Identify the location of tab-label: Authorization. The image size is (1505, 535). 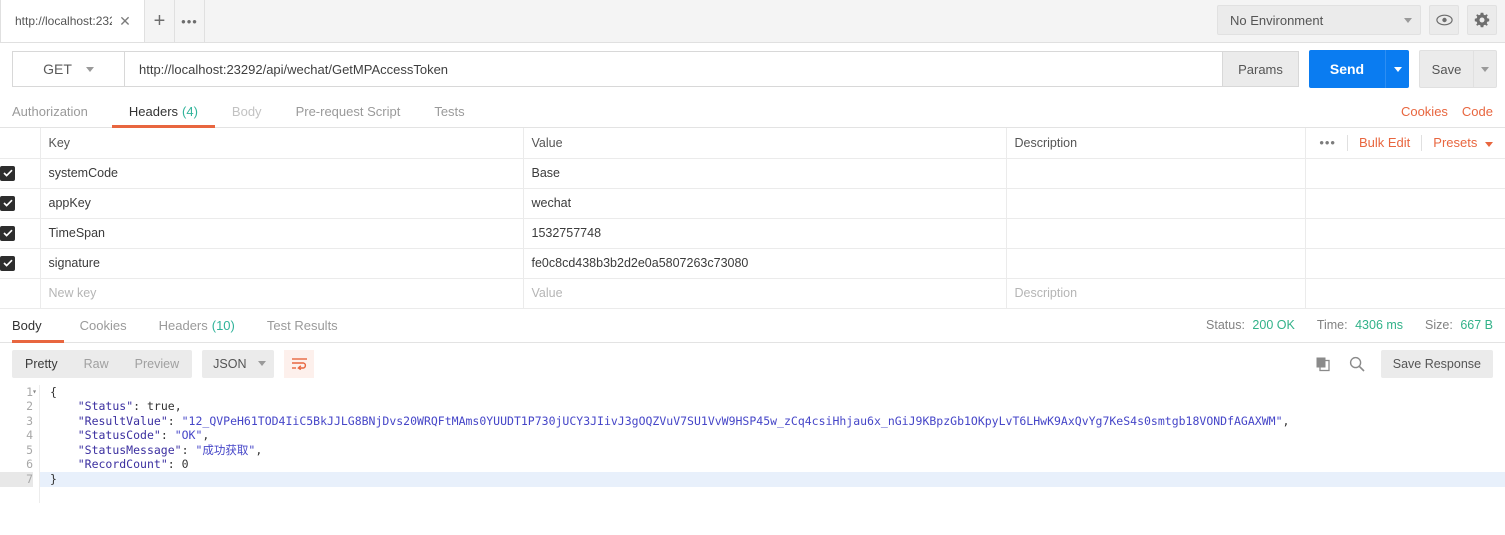
(50, 111).